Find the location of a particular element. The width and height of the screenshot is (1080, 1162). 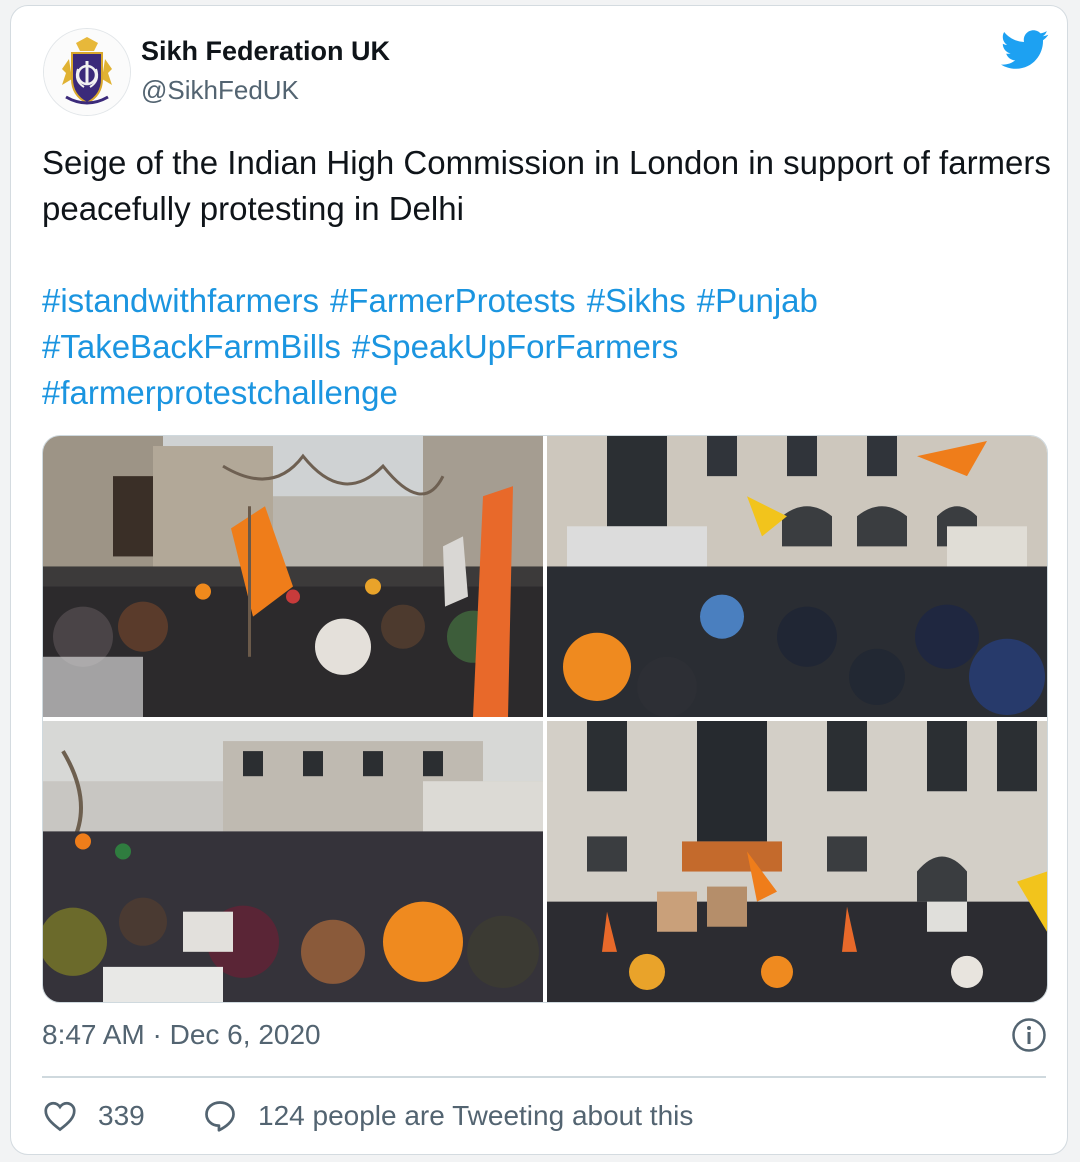

conversation-text: 124 people are Tweeting about this is located at coordinates (476, 1115).